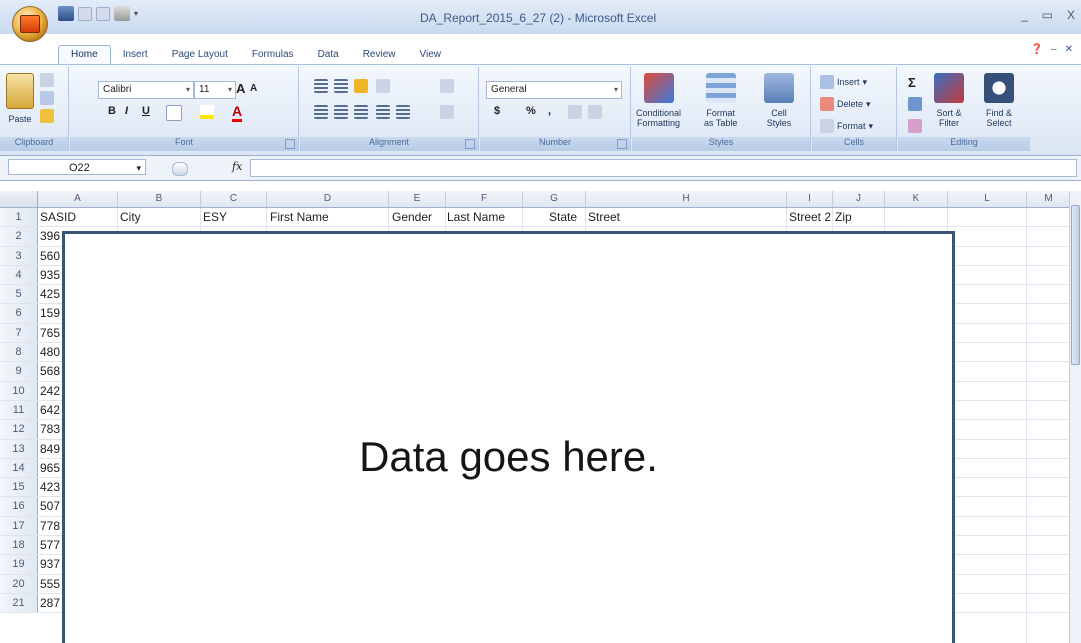 The image size is (1081, 643). Describe the element at coordinates (1047, 15) in the screenshot. I see `restore-button: ▭` at that location.